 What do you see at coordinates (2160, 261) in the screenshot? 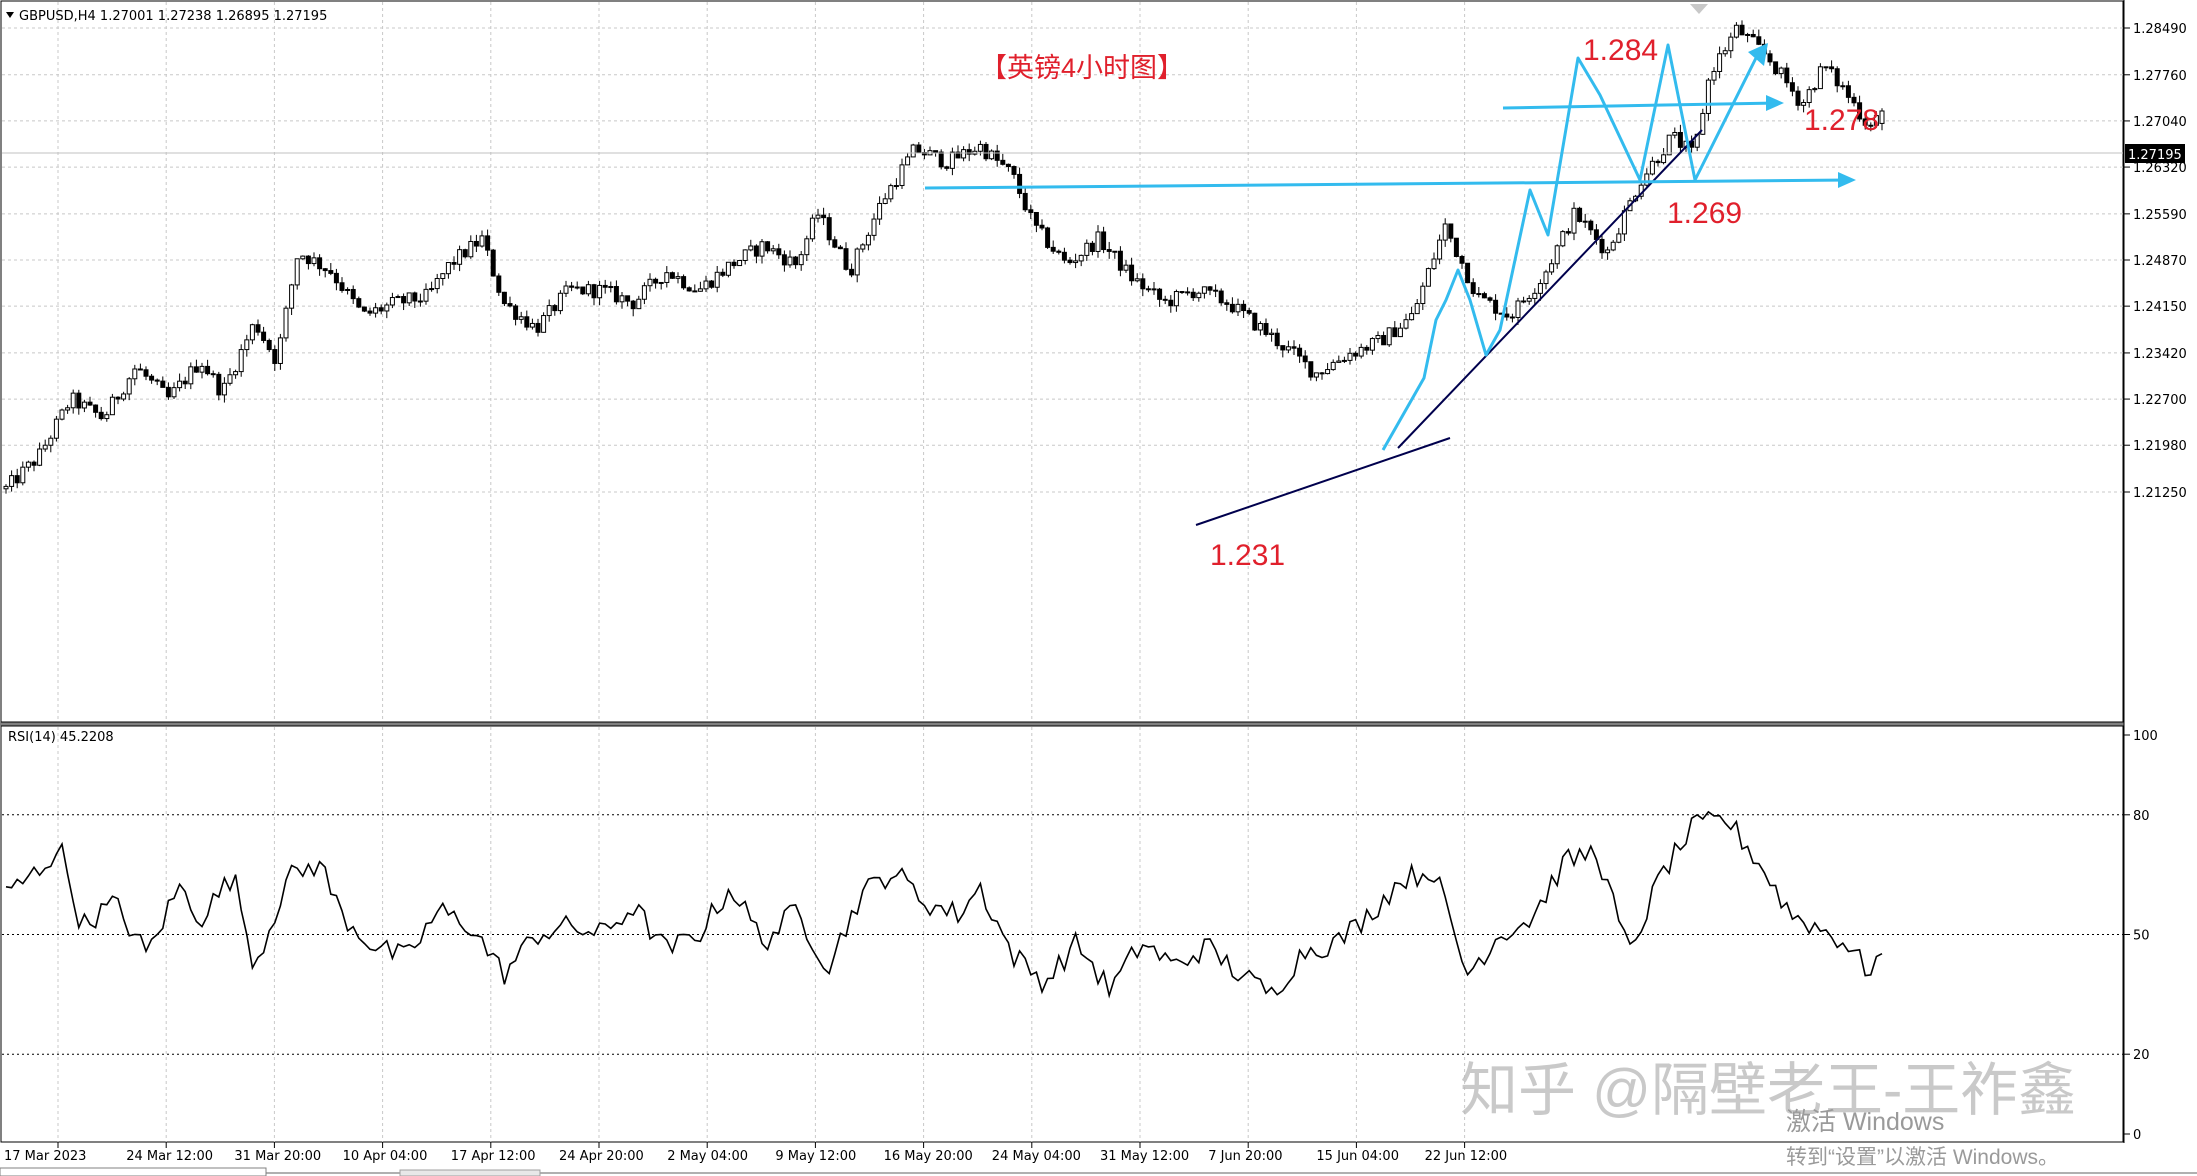
I see `price-tick-label: 1.24870` at bounding box center [2160, 261].